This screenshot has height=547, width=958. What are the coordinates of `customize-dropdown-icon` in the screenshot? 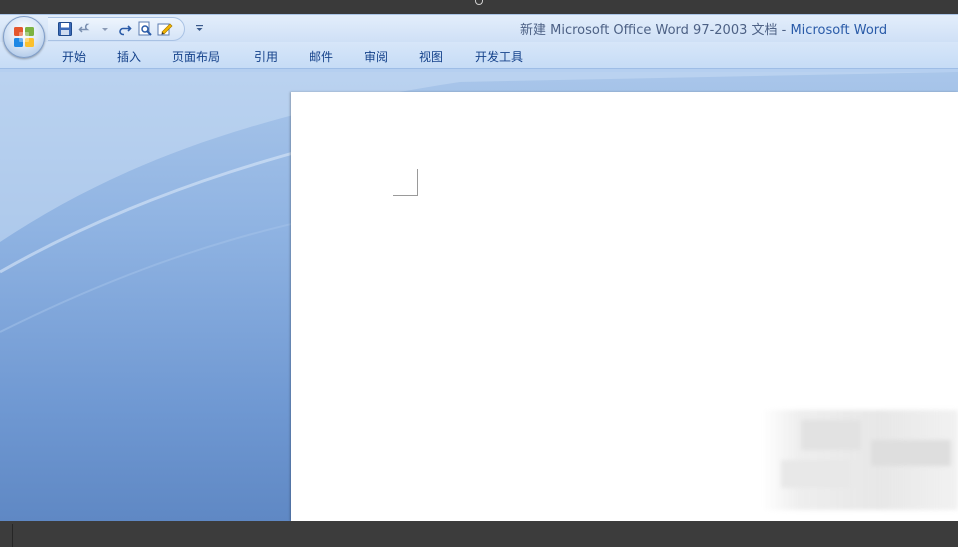 It's located at (199, 28).